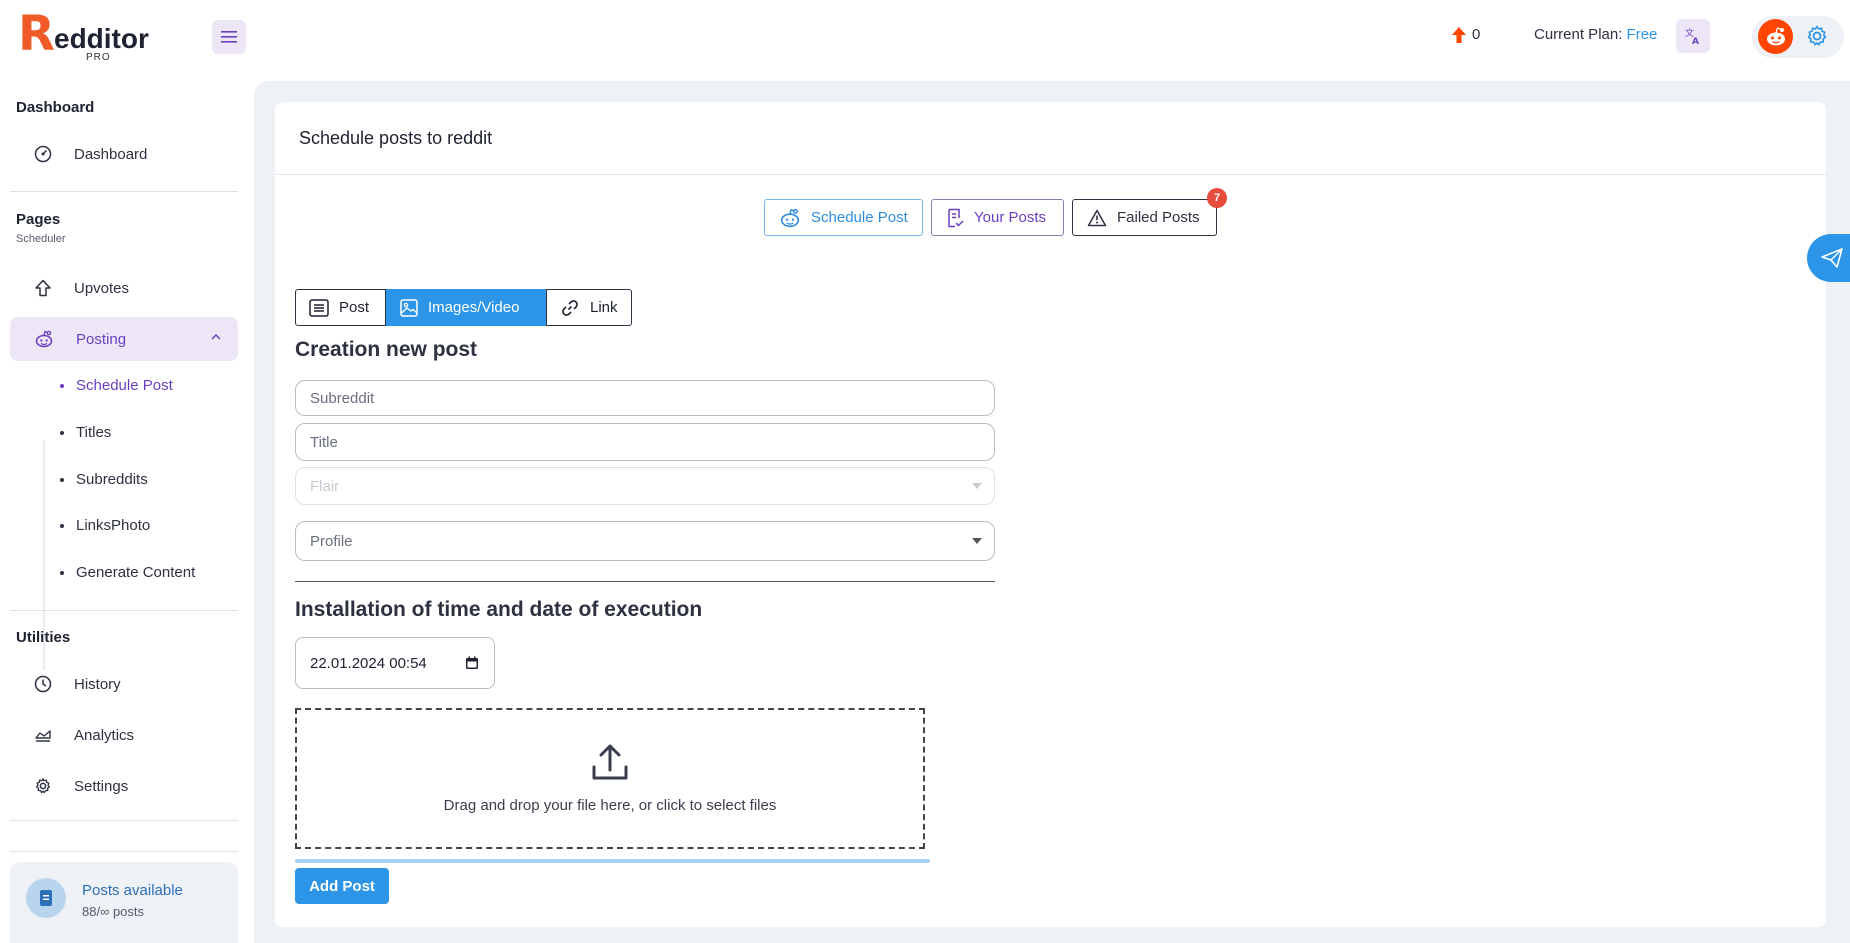 This screenshot has width=1850, height=943. What do you see at coordinates (124, 684) in the screenshot?
I see `sidebar-item-history: History` at bounding box center [124, 684].